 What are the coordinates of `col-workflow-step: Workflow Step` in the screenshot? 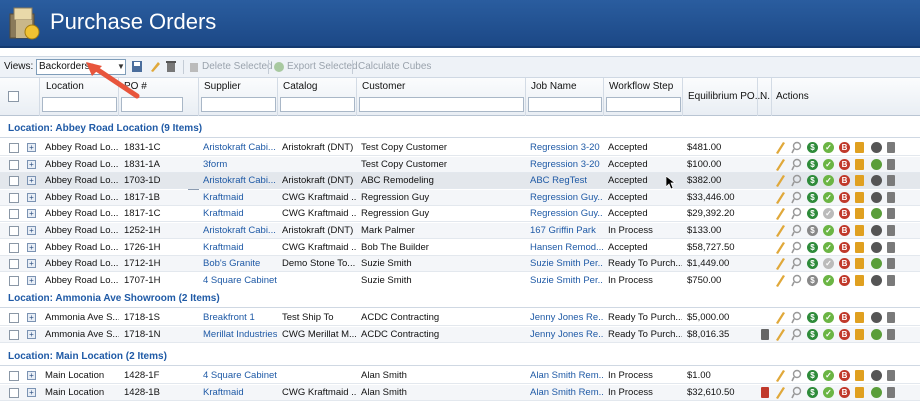 It's located at (643, 97).